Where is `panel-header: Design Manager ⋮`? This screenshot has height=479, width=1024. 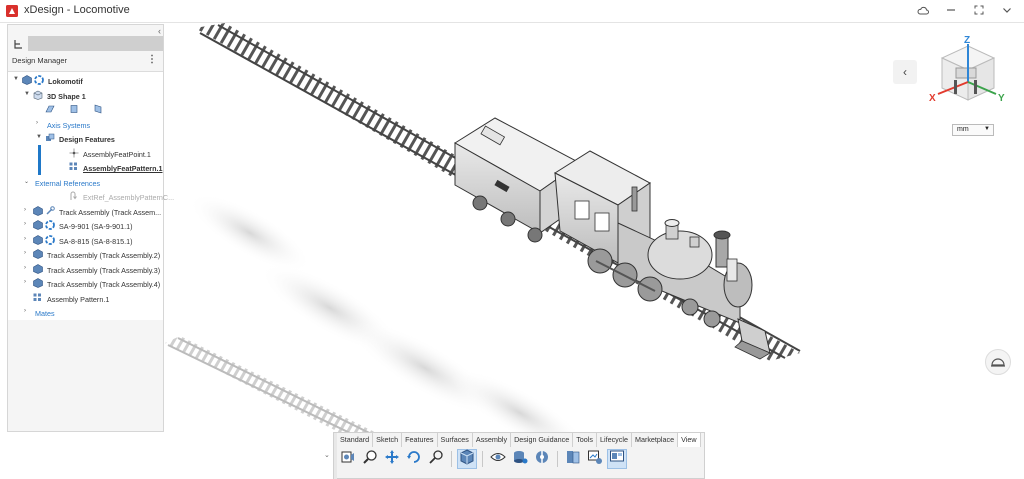 panel-header: Design Manager ⋮ is located at coordinates (85, 61).